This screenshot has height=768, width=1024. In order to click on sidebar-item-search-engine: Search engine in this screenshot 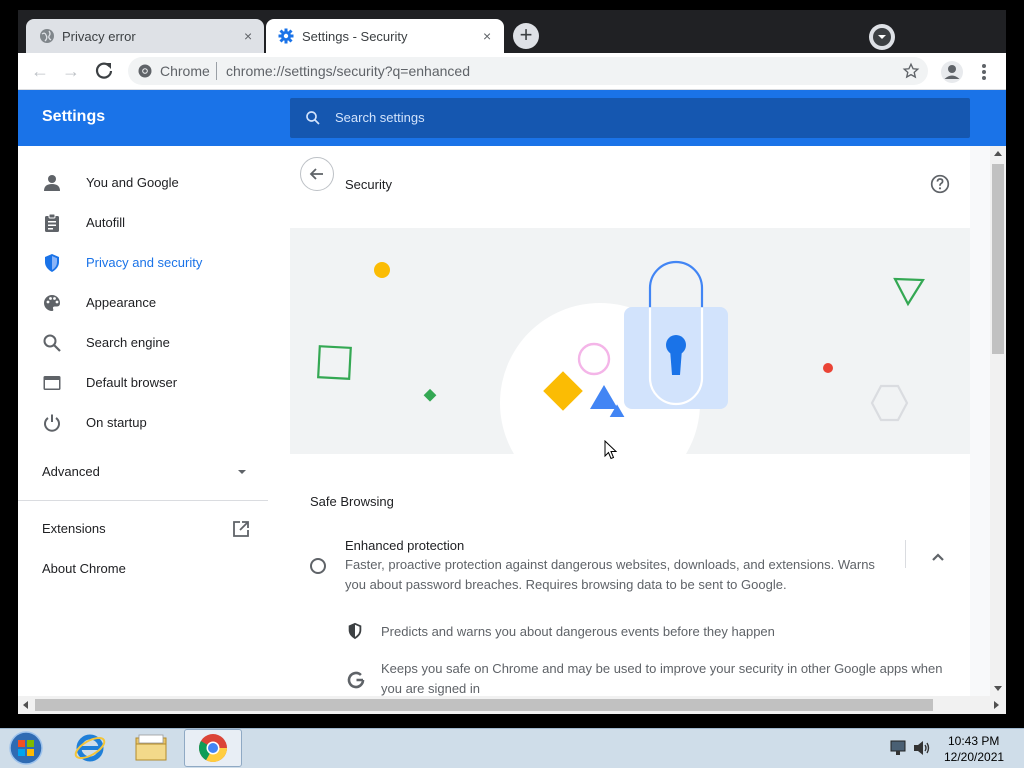, I will do `click(154, 343)`.